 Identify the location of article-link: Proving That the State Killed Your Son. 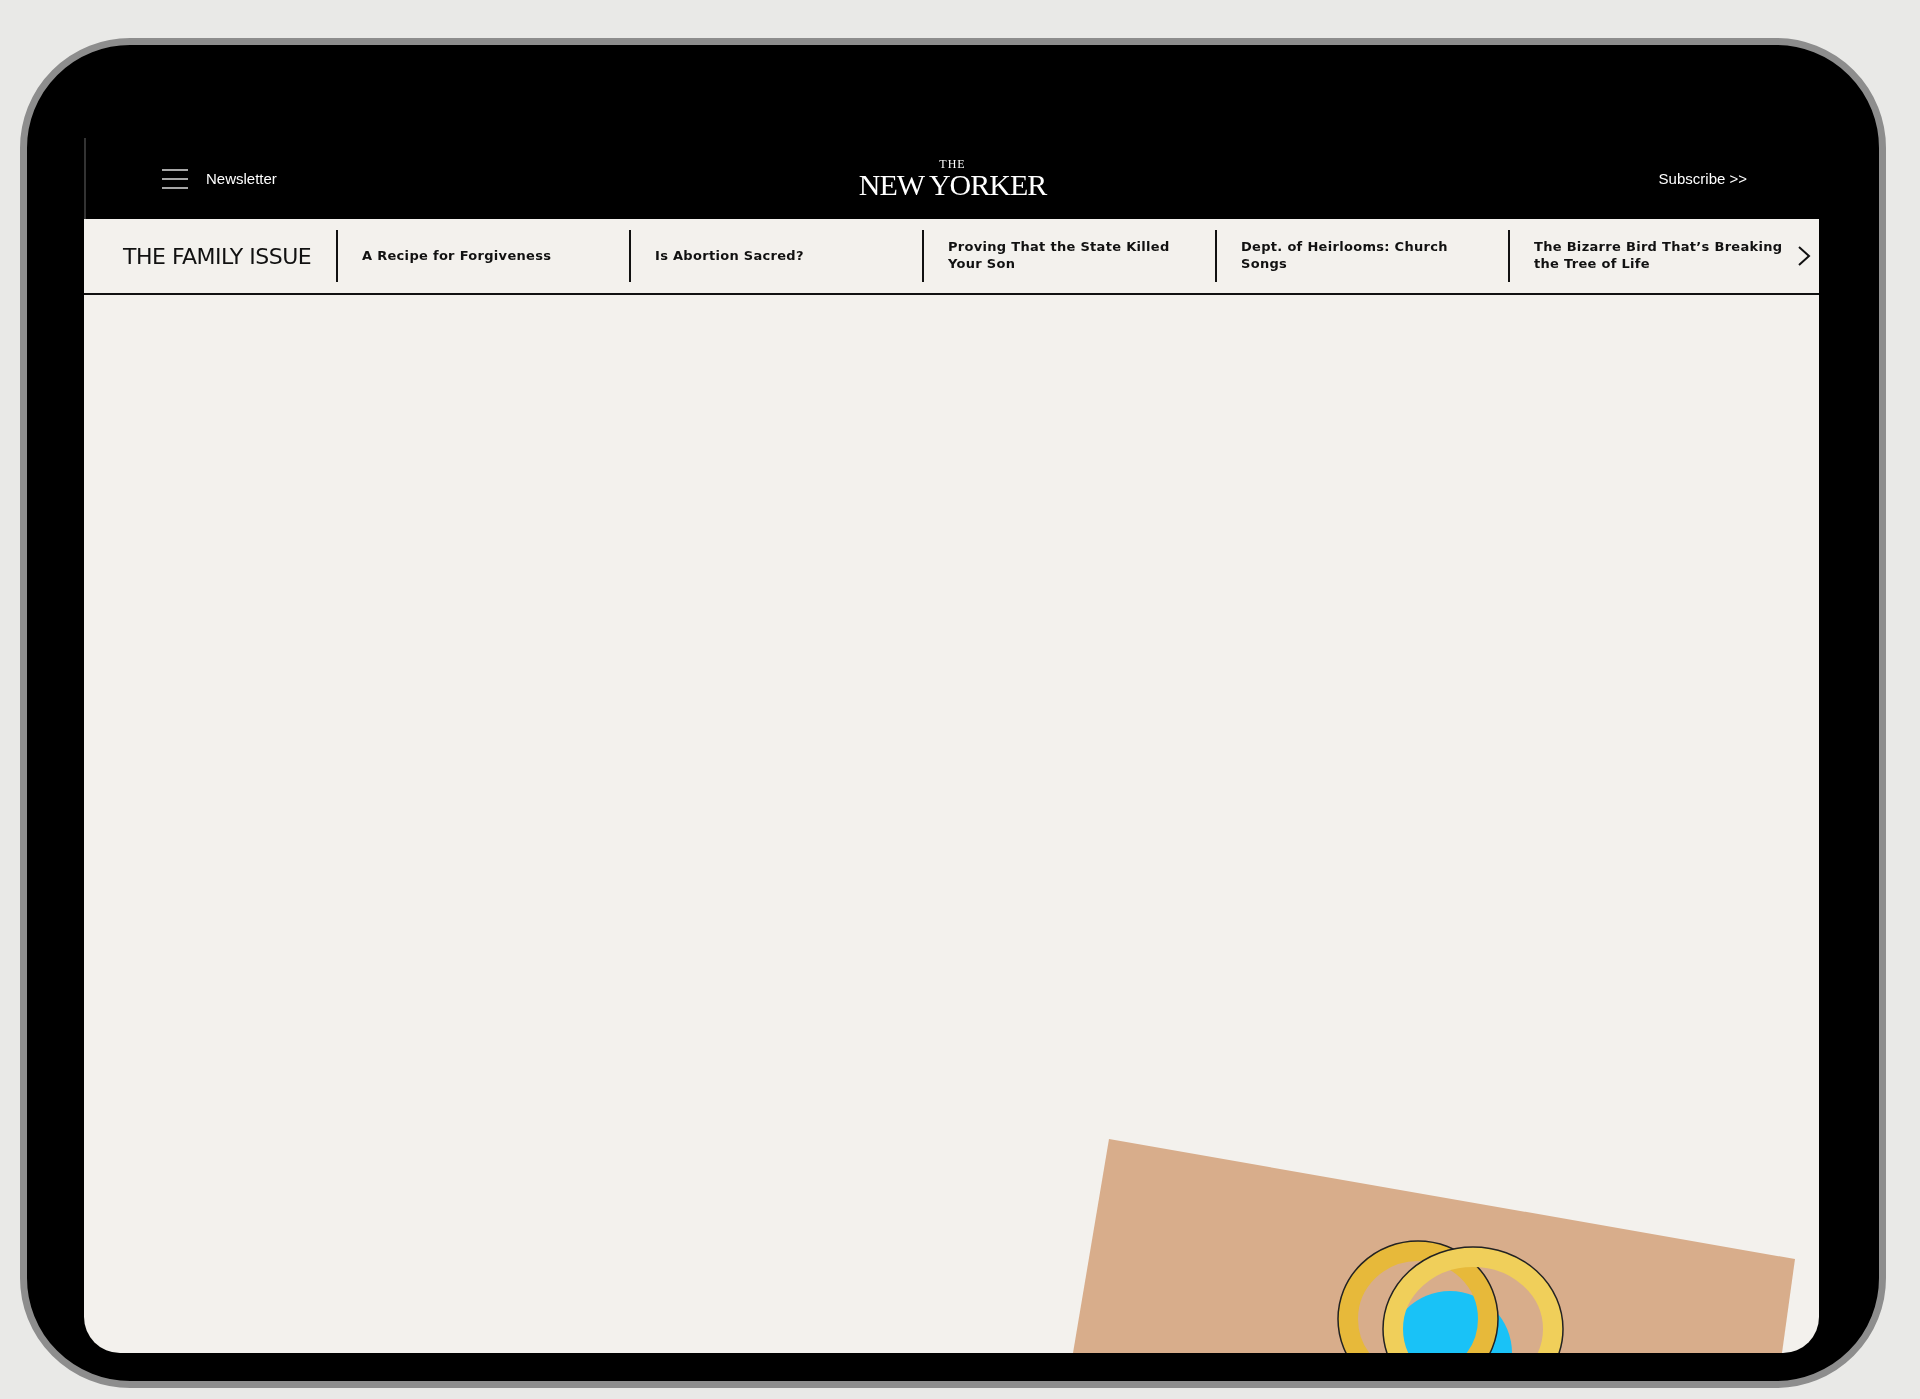
(1068, 256).